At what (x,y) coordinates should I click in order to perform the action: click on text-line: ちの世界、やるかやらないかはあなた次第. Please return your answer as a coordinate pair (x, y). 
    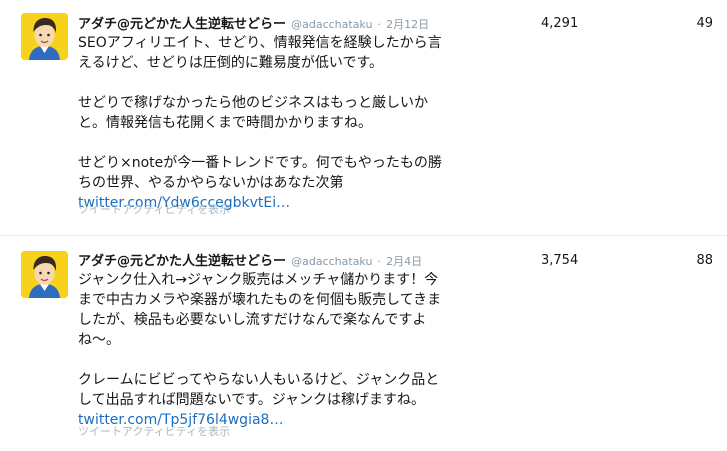
    Looking at the image, I should click on (211, 183).